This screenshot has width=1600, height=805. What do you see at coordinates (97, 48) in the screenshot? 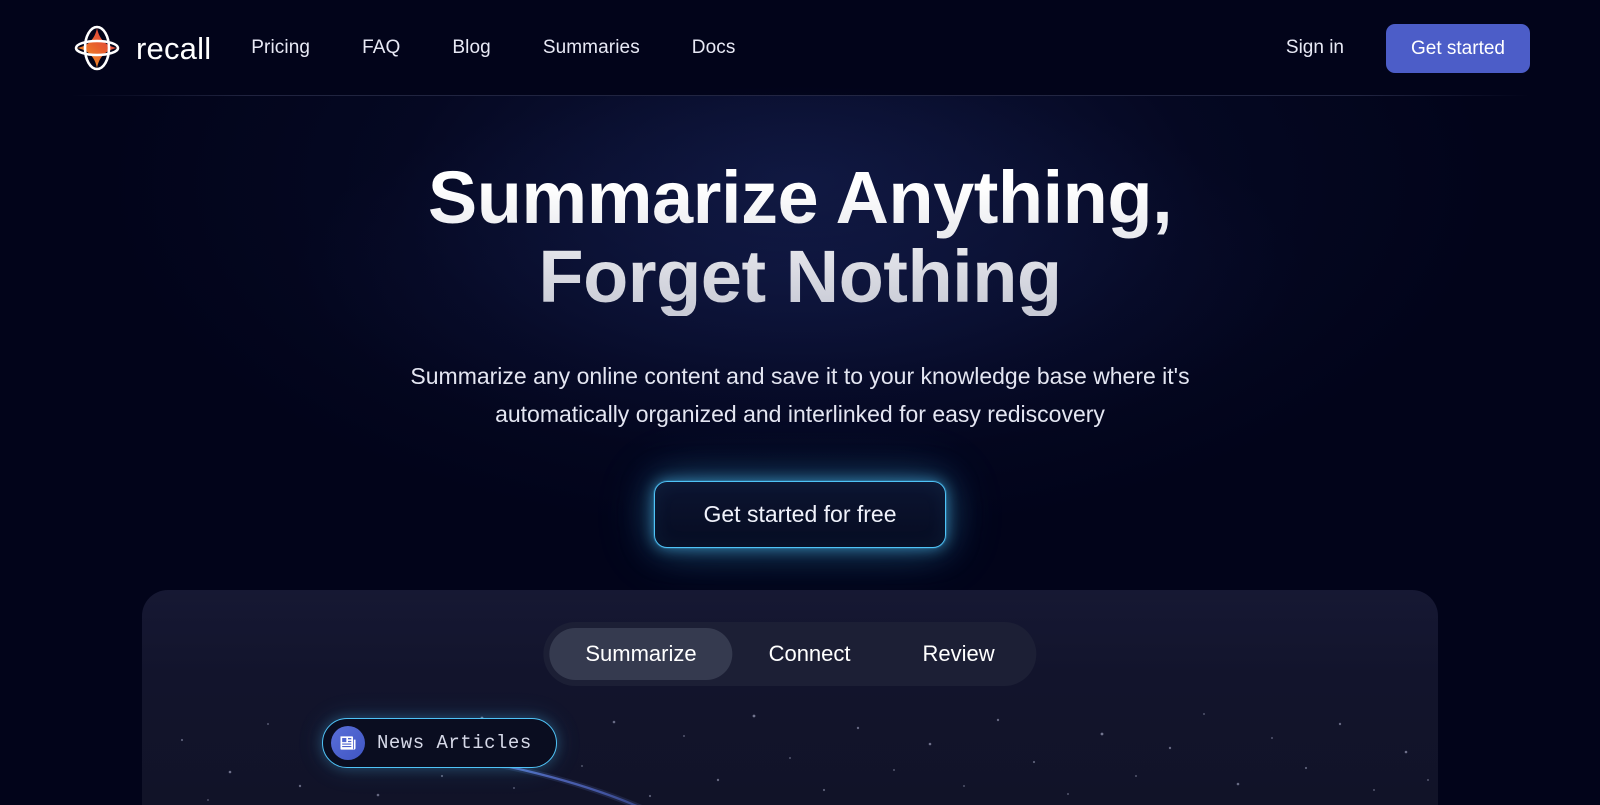
I see `recall-star-logo-icon` at bounding box center [97, 48].